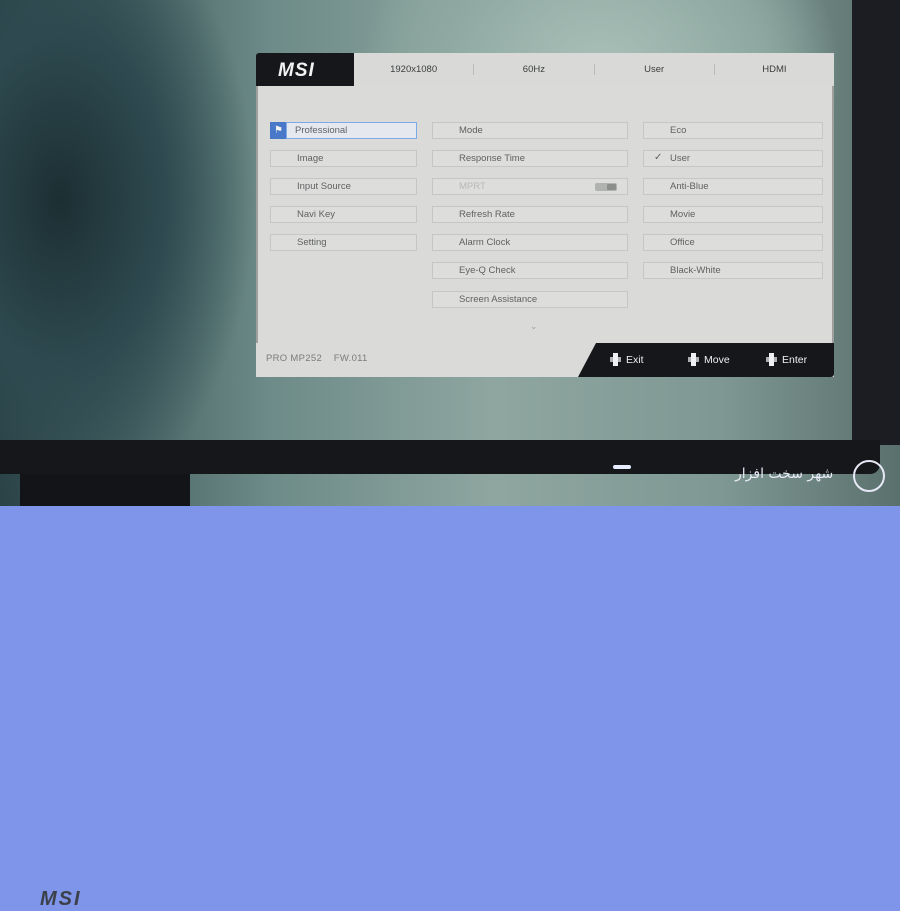 This screenshot has width=900, height=911. I want to click on flag-icon: ⚑, so click(278, 130).